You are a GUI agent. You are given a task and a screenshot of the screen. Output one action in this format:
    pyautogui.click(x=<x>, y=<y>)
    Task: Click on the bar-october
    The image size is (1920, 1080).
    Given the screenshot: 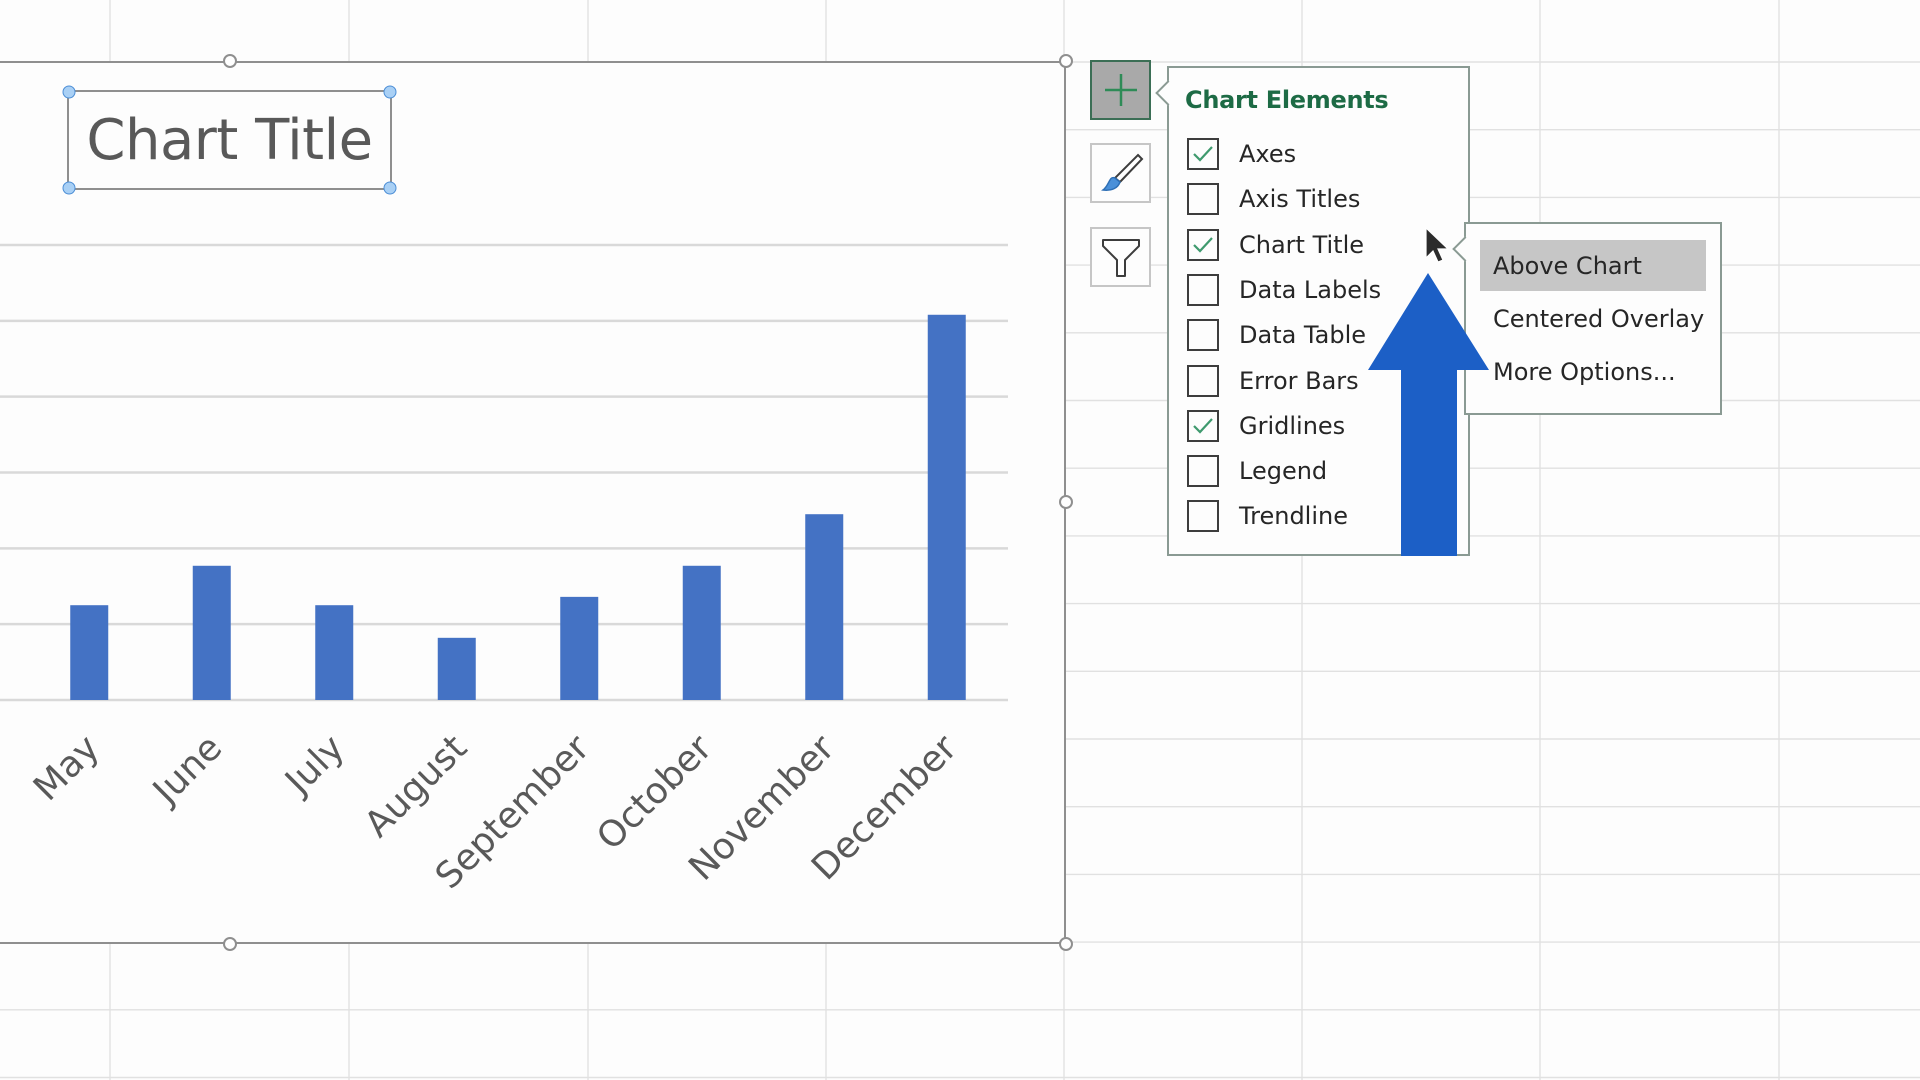 What is the action you would take?
    pyautogui.click(x=701, y=632)
    